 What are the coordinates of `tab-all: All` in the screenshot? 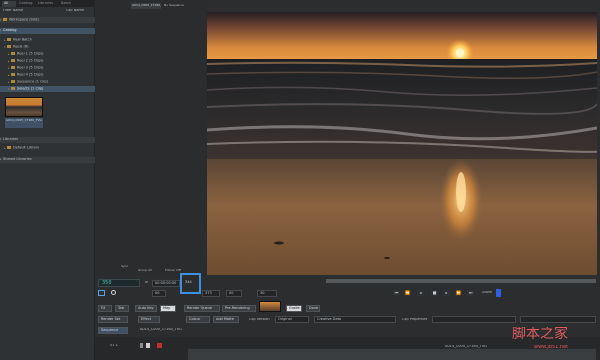 It's located at (9, 4).